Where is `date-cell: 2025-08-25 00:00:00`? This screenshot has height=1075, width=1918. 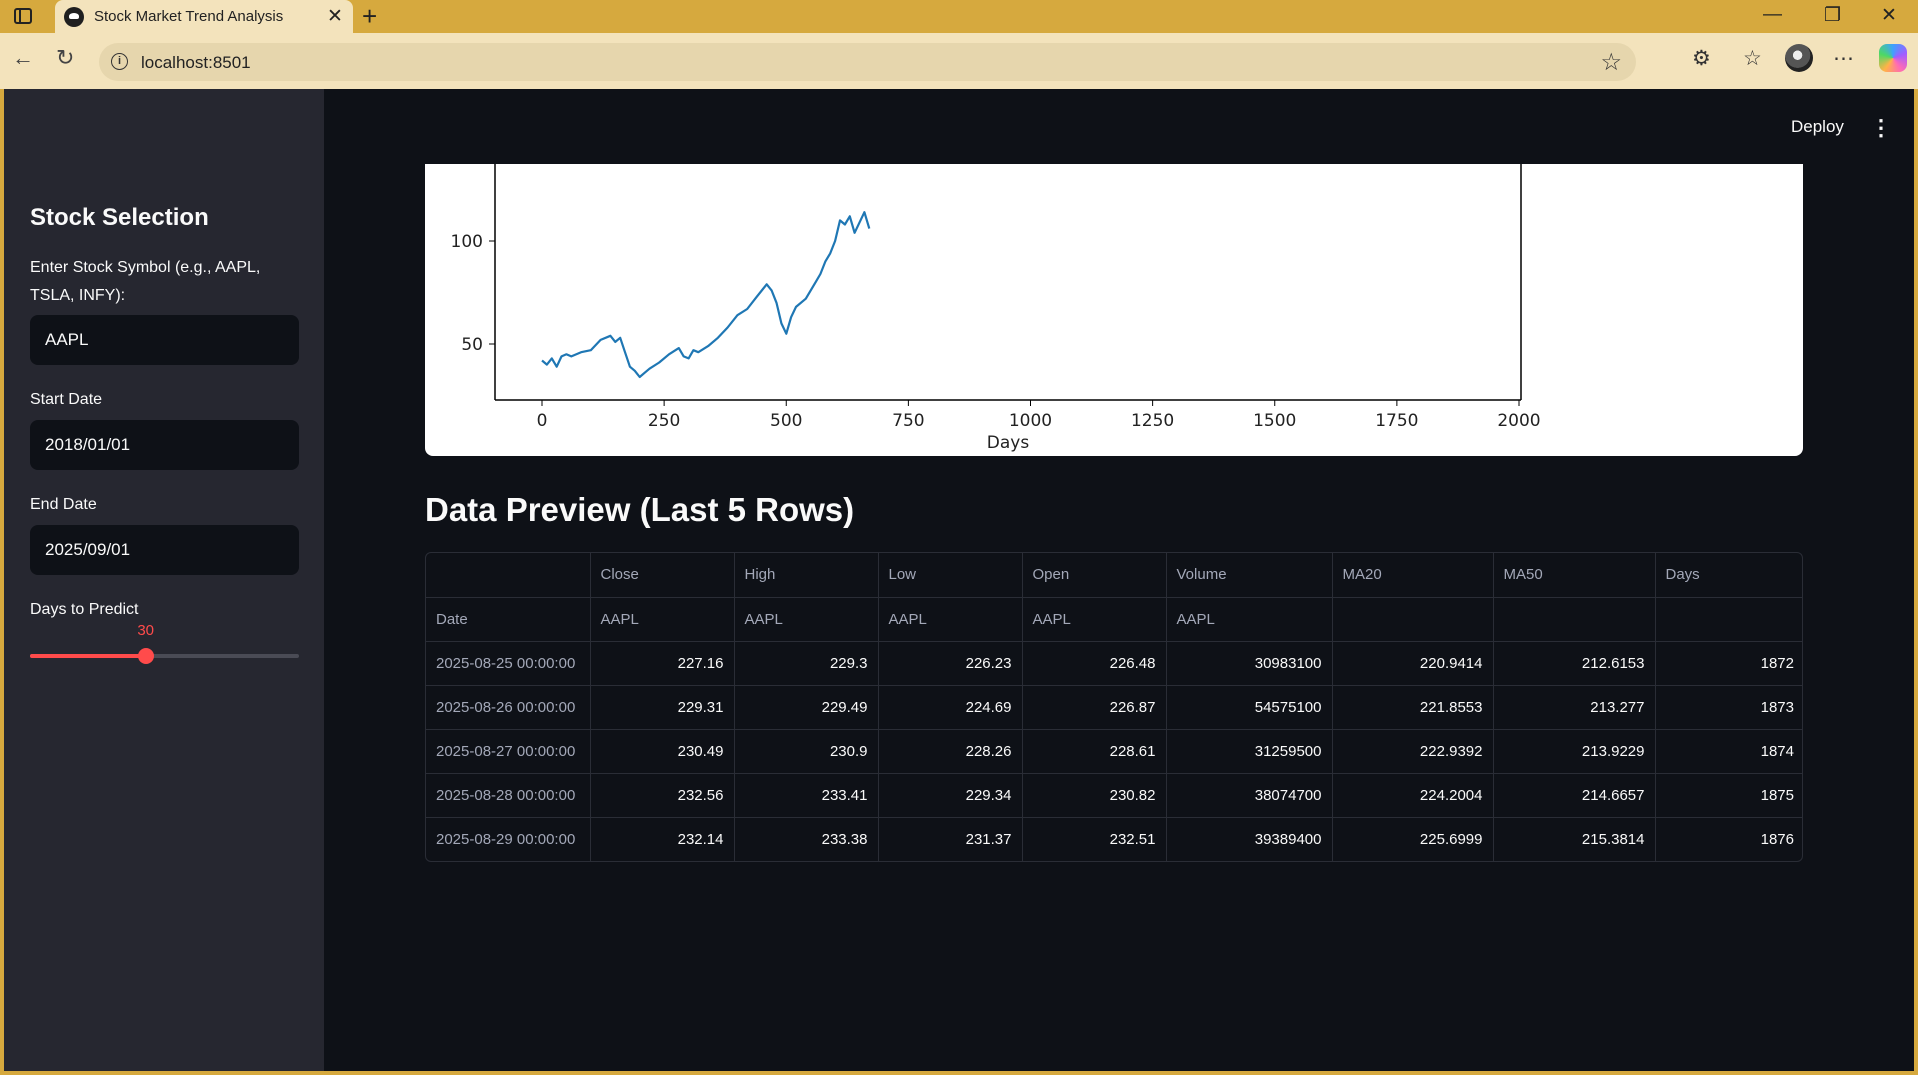
date-cell: 2025-08-25 00:00:00 is located at coordinates (508, 663).